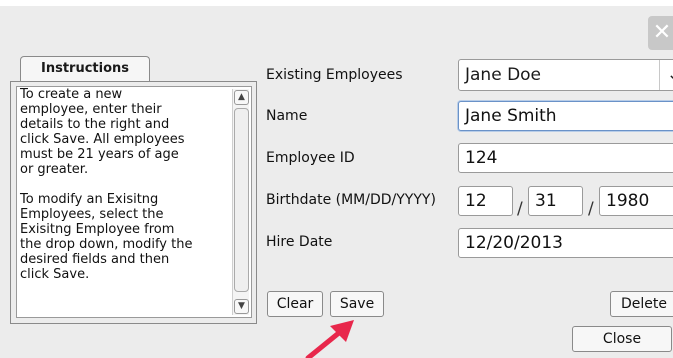 This screenshot has height=358, width=673. Describe the element at coordinates (351, 200) in the screenshot. I see `birthdate-label: Birthdate (MM/DD/YYYY)` at that location.